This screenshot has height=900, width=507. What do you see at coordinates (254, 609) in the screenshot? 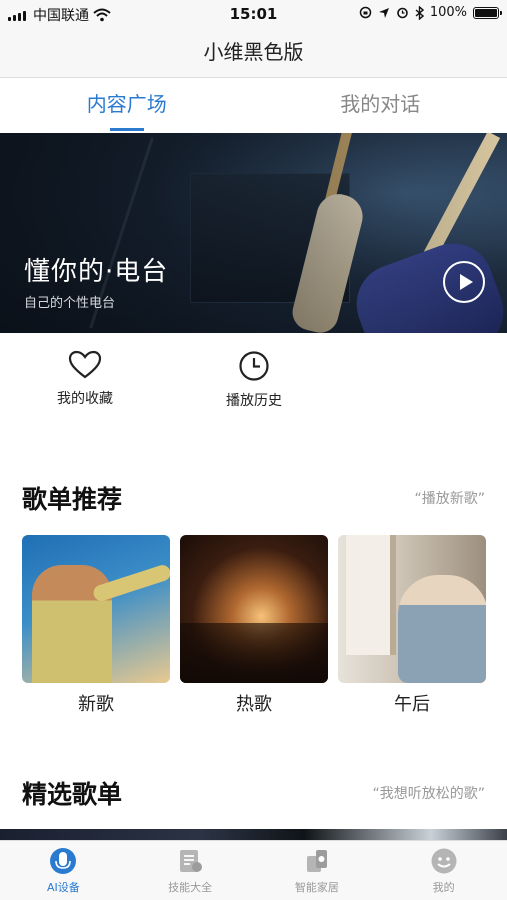
I see `playlist-card-hot-songs` at bounding box center [254, 609].